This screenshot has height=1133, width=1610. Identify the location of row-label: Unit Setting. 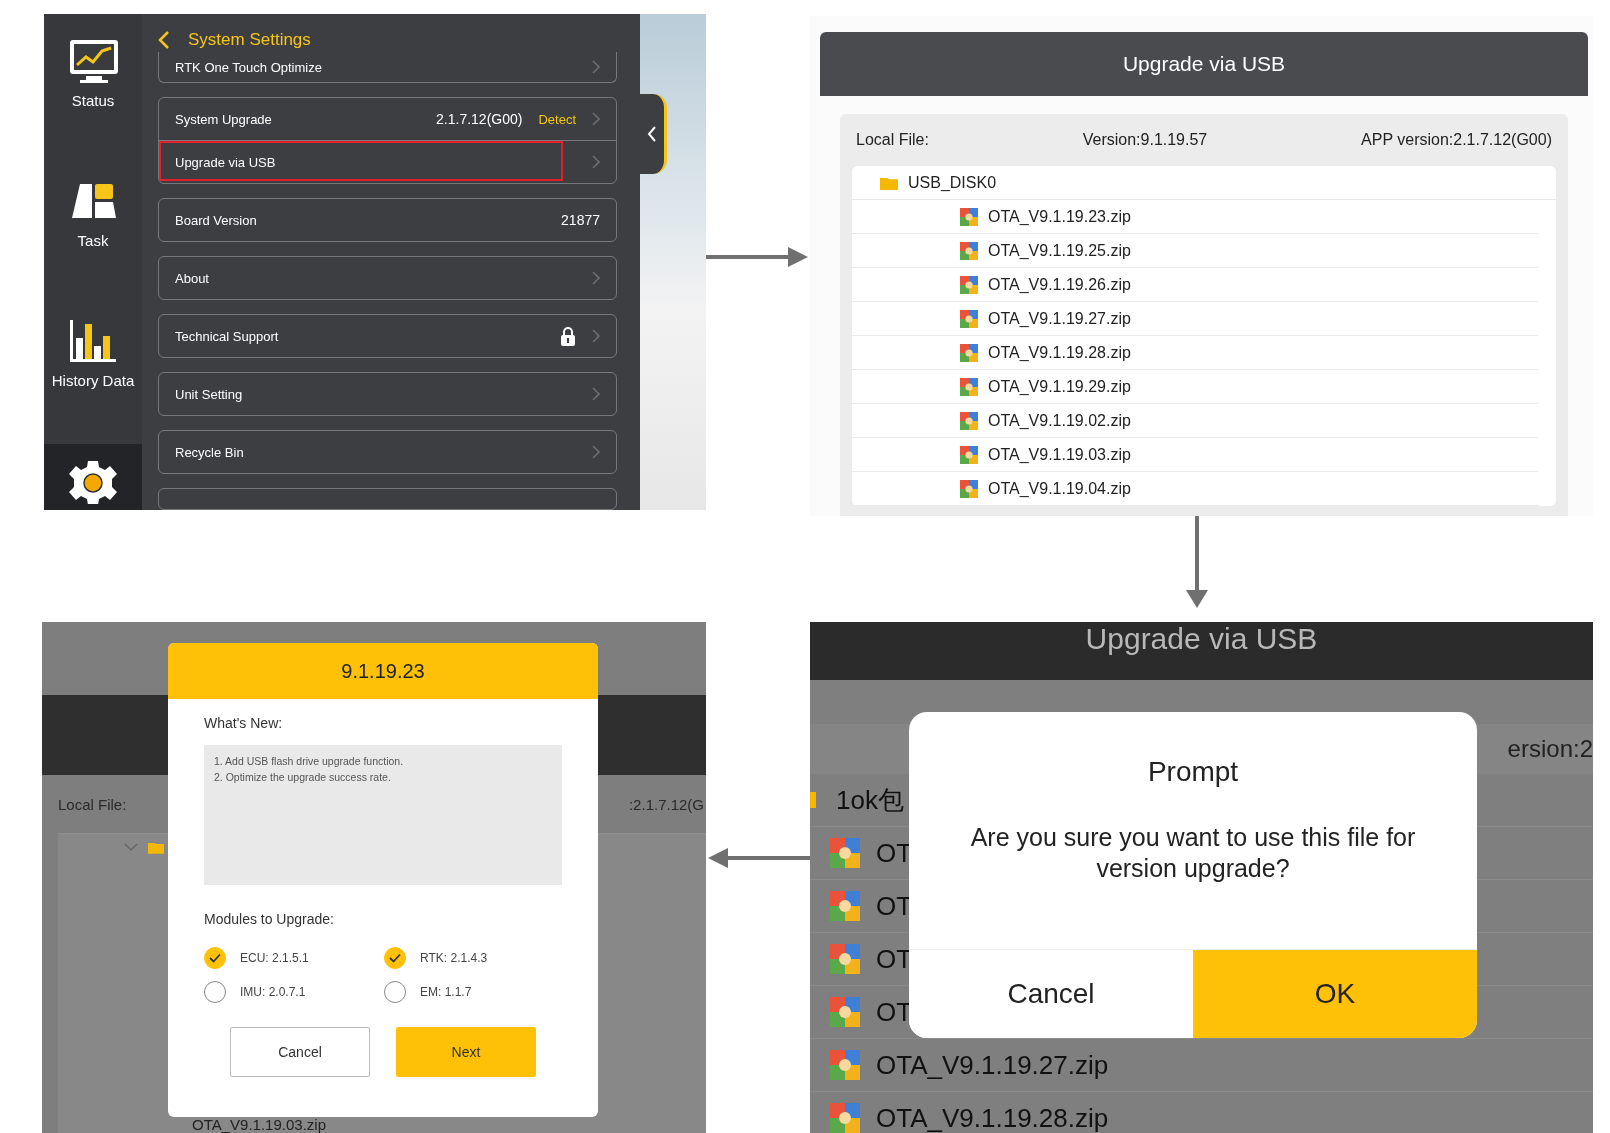
(209, 394).